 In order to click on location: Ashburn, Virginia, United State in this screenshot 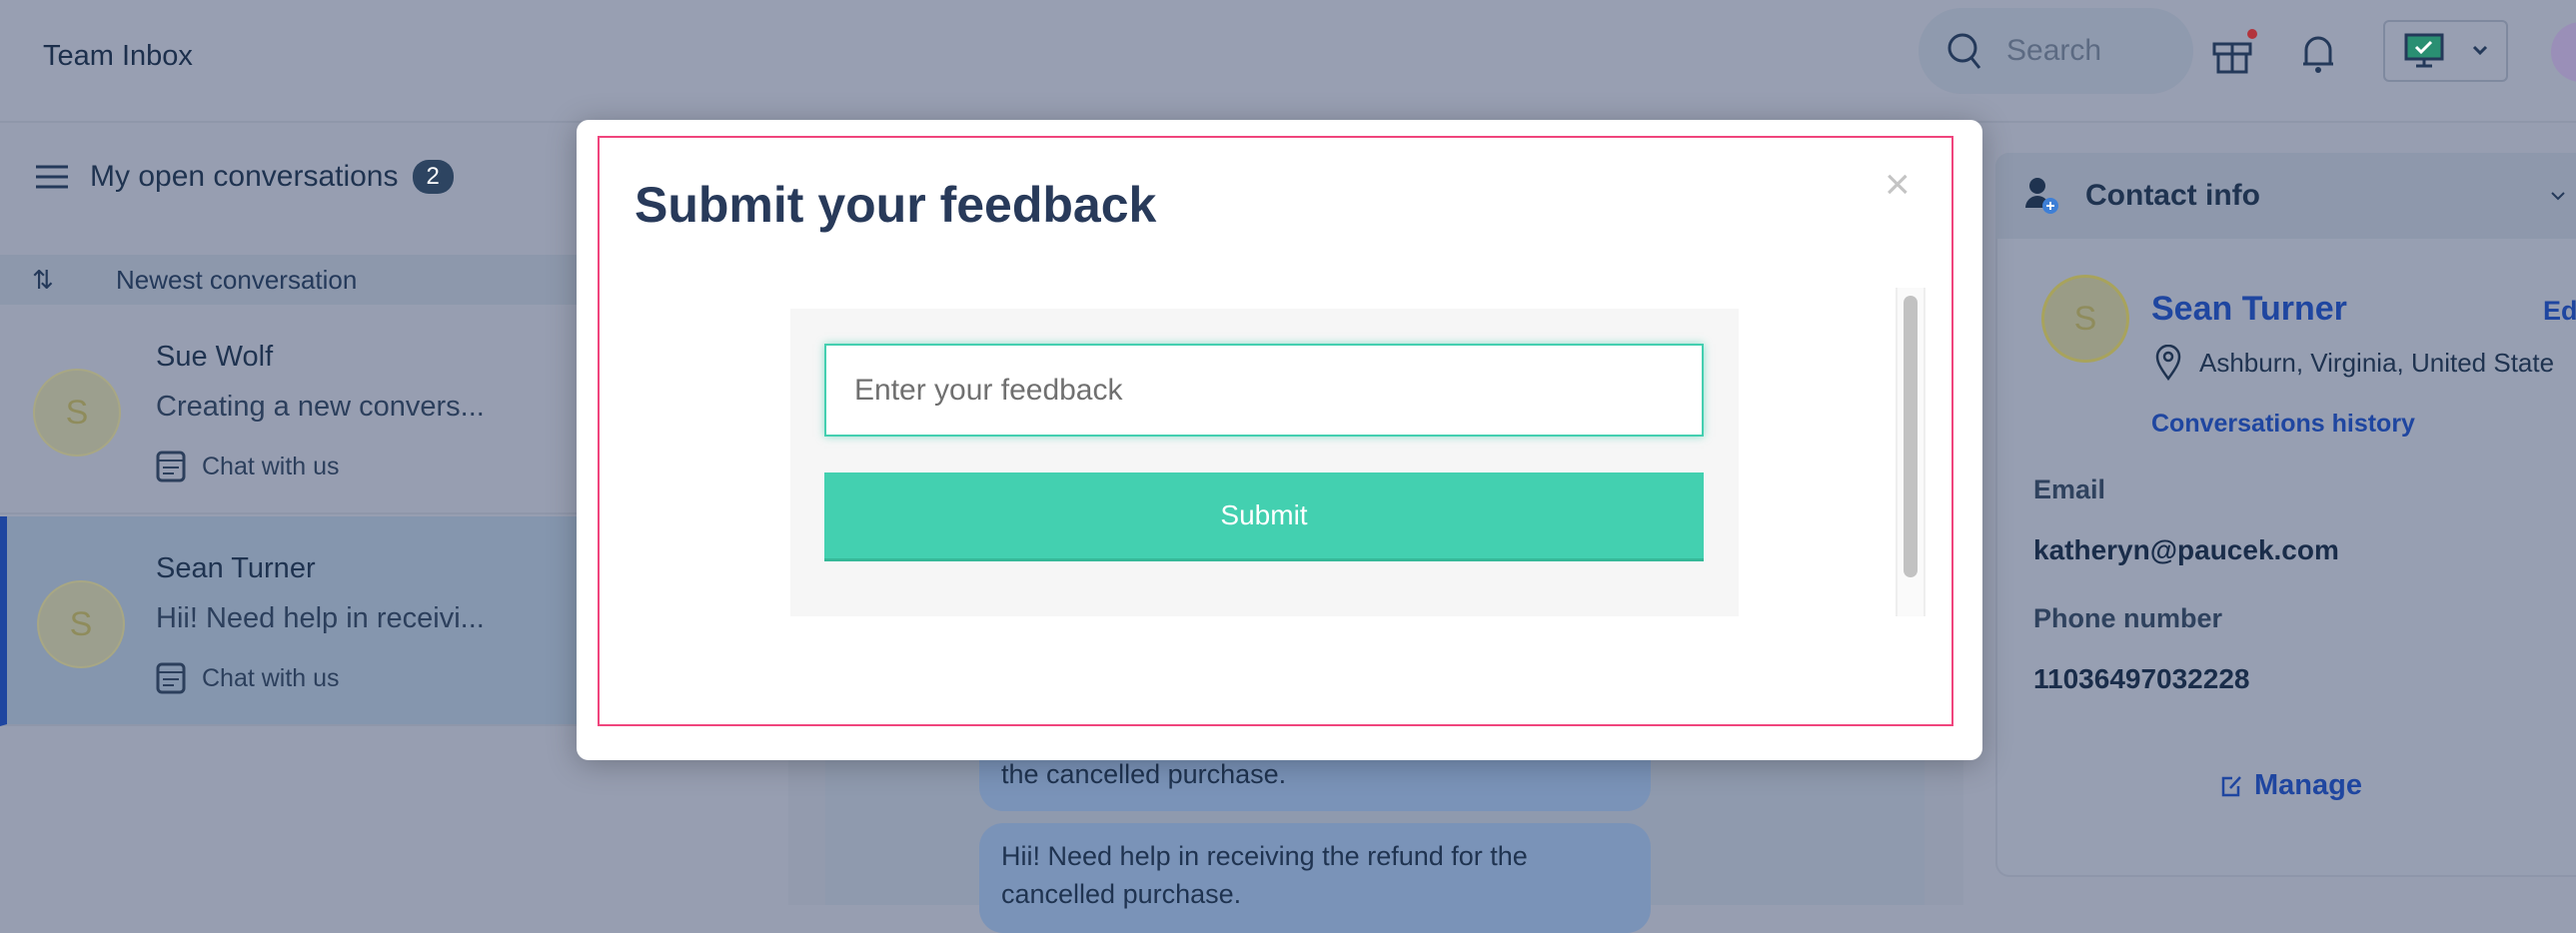, I will do `click(2354, 363)`.